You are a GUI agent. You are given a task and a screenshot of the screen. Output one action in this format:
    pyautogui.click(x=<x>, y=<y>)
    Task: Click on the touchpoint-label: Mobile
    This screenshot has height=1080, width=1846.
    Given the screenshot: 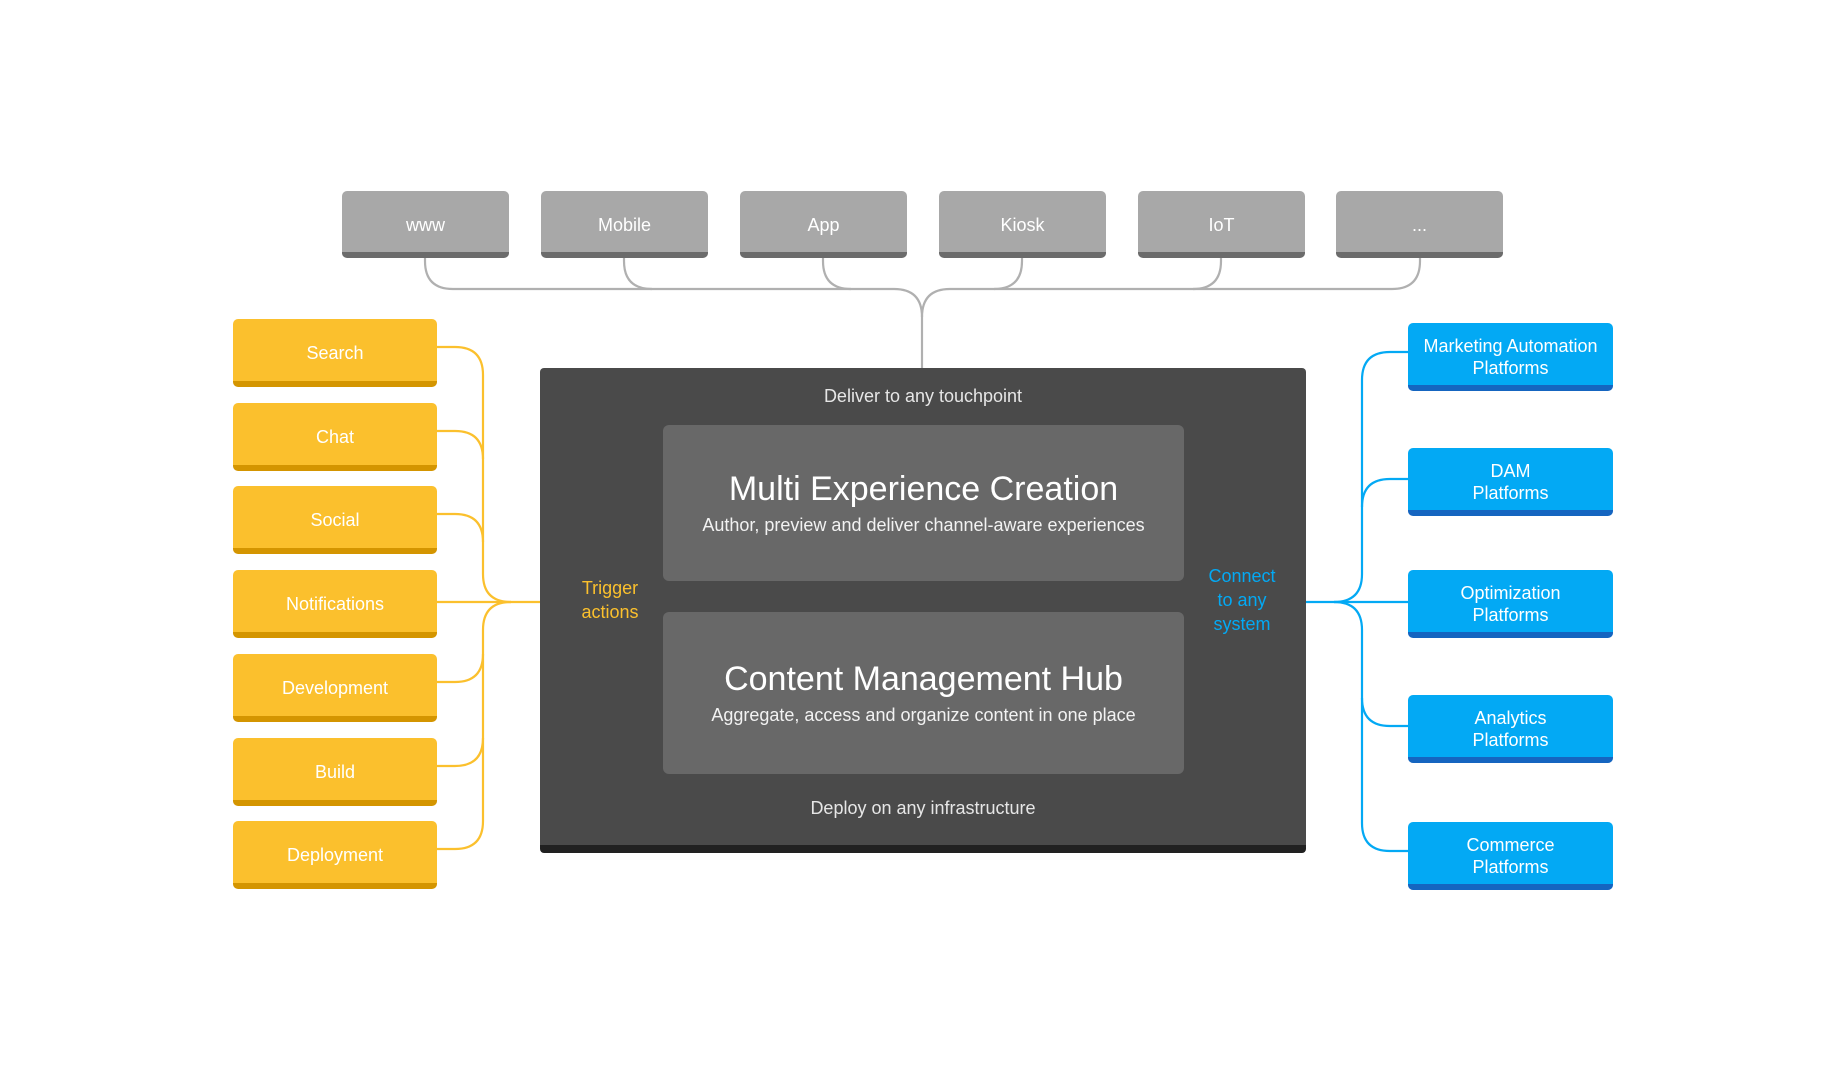 What is the action you would take?
    pyautogui.click(x=624, y=224)
    